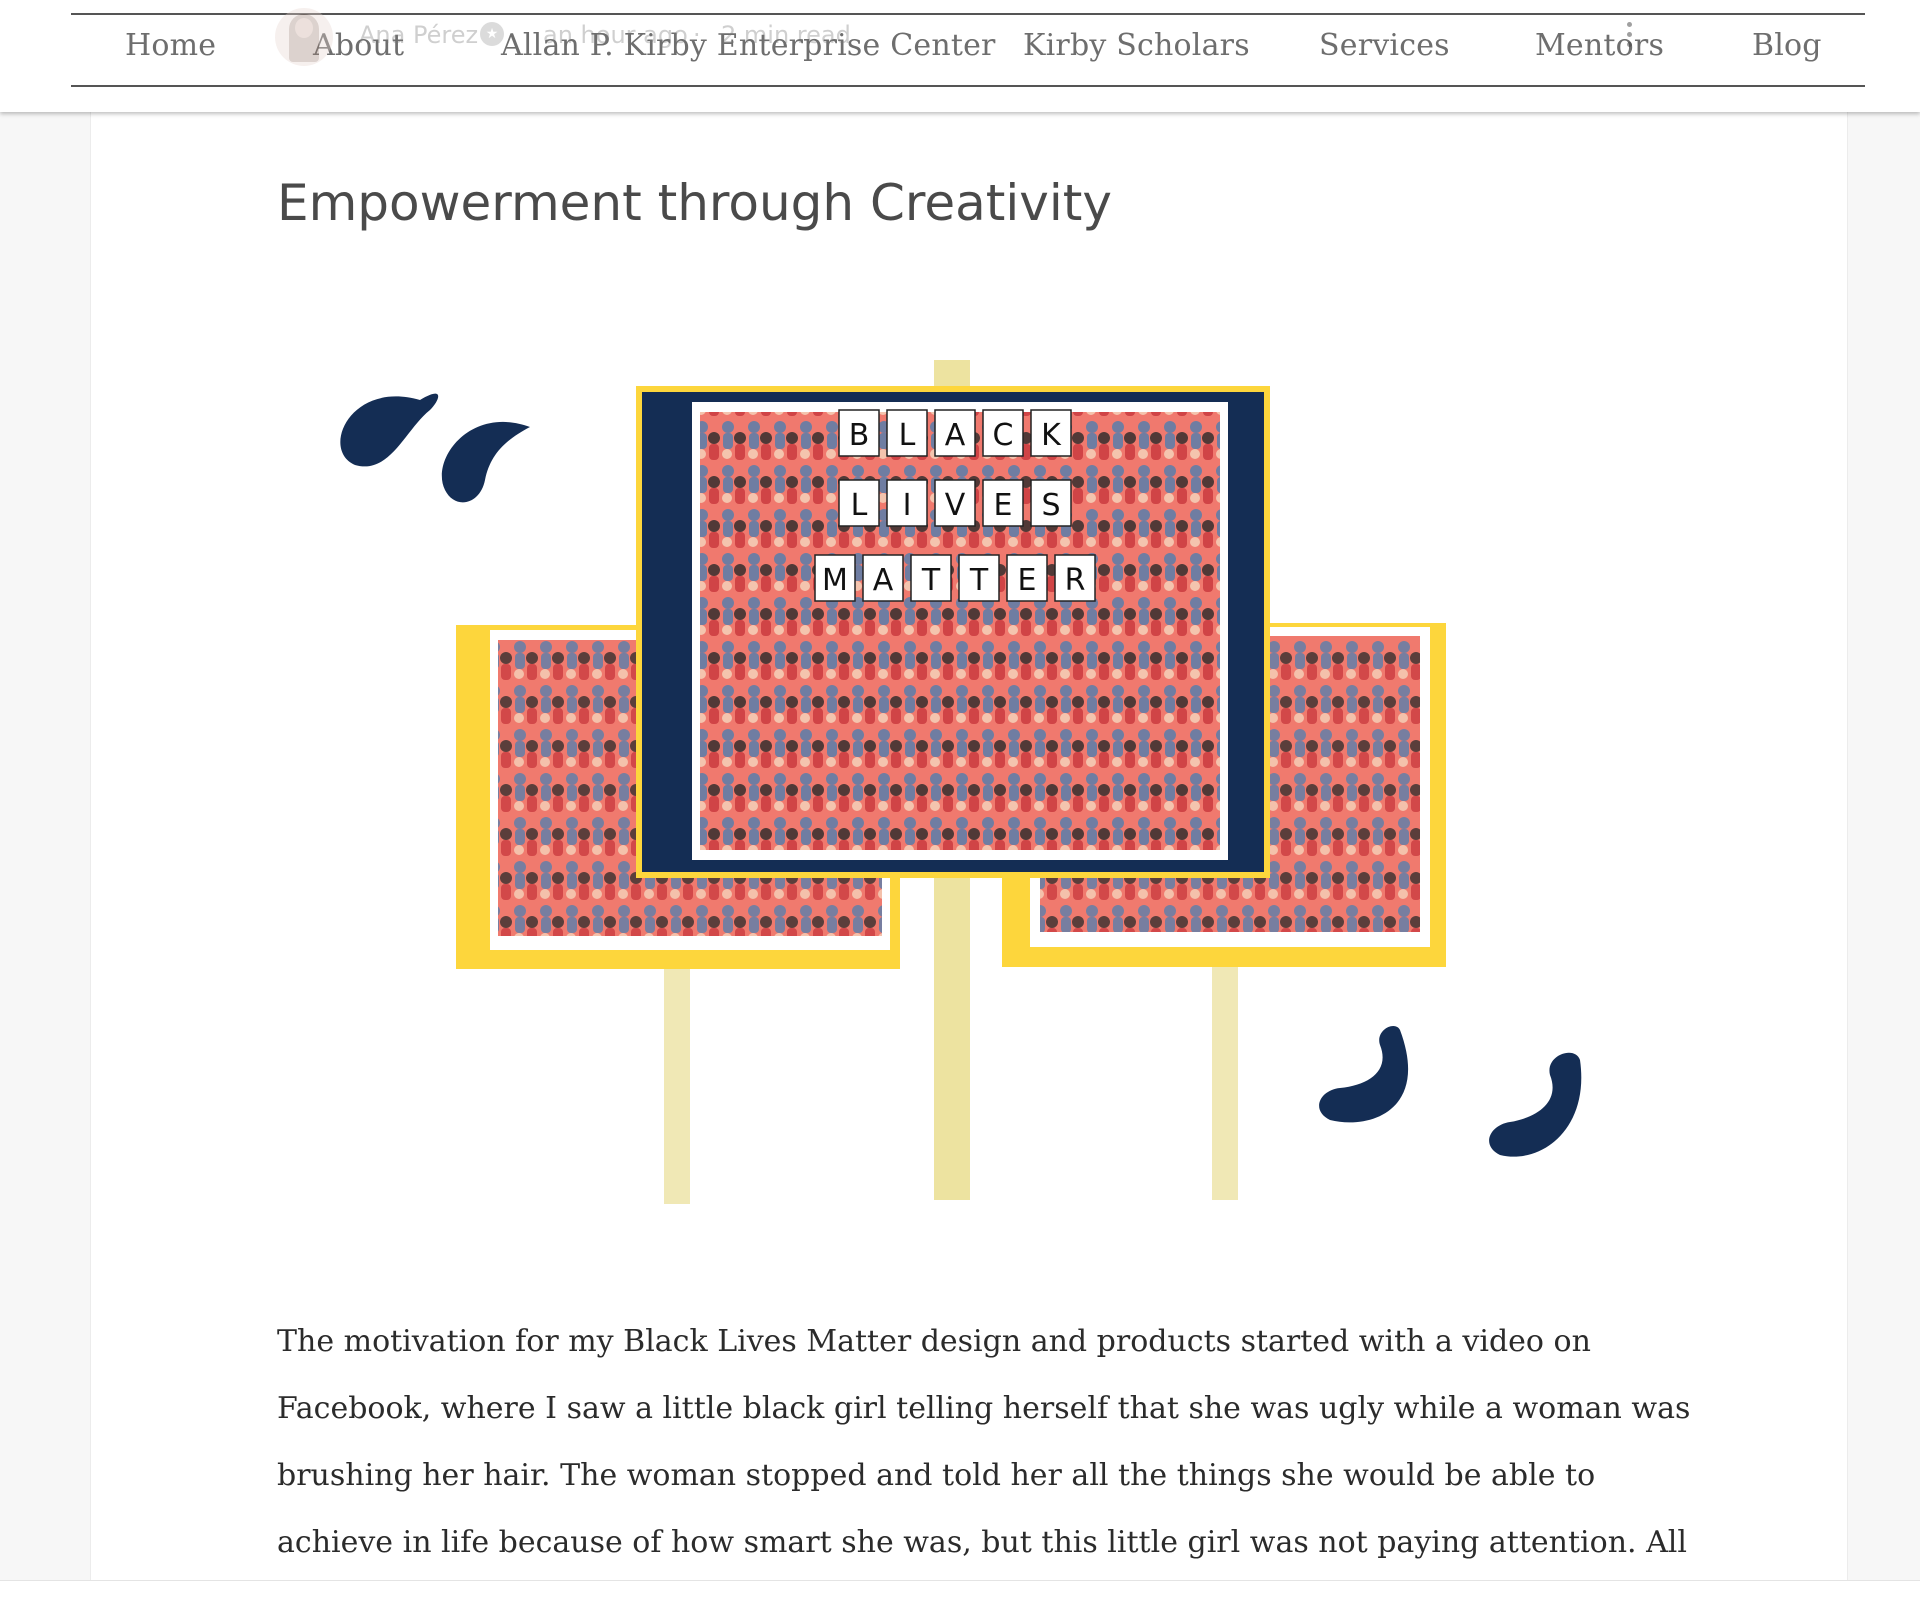  Describe the element at coordinates (1630, 37) in the screenshot. I see `more-options-icon` at that location.